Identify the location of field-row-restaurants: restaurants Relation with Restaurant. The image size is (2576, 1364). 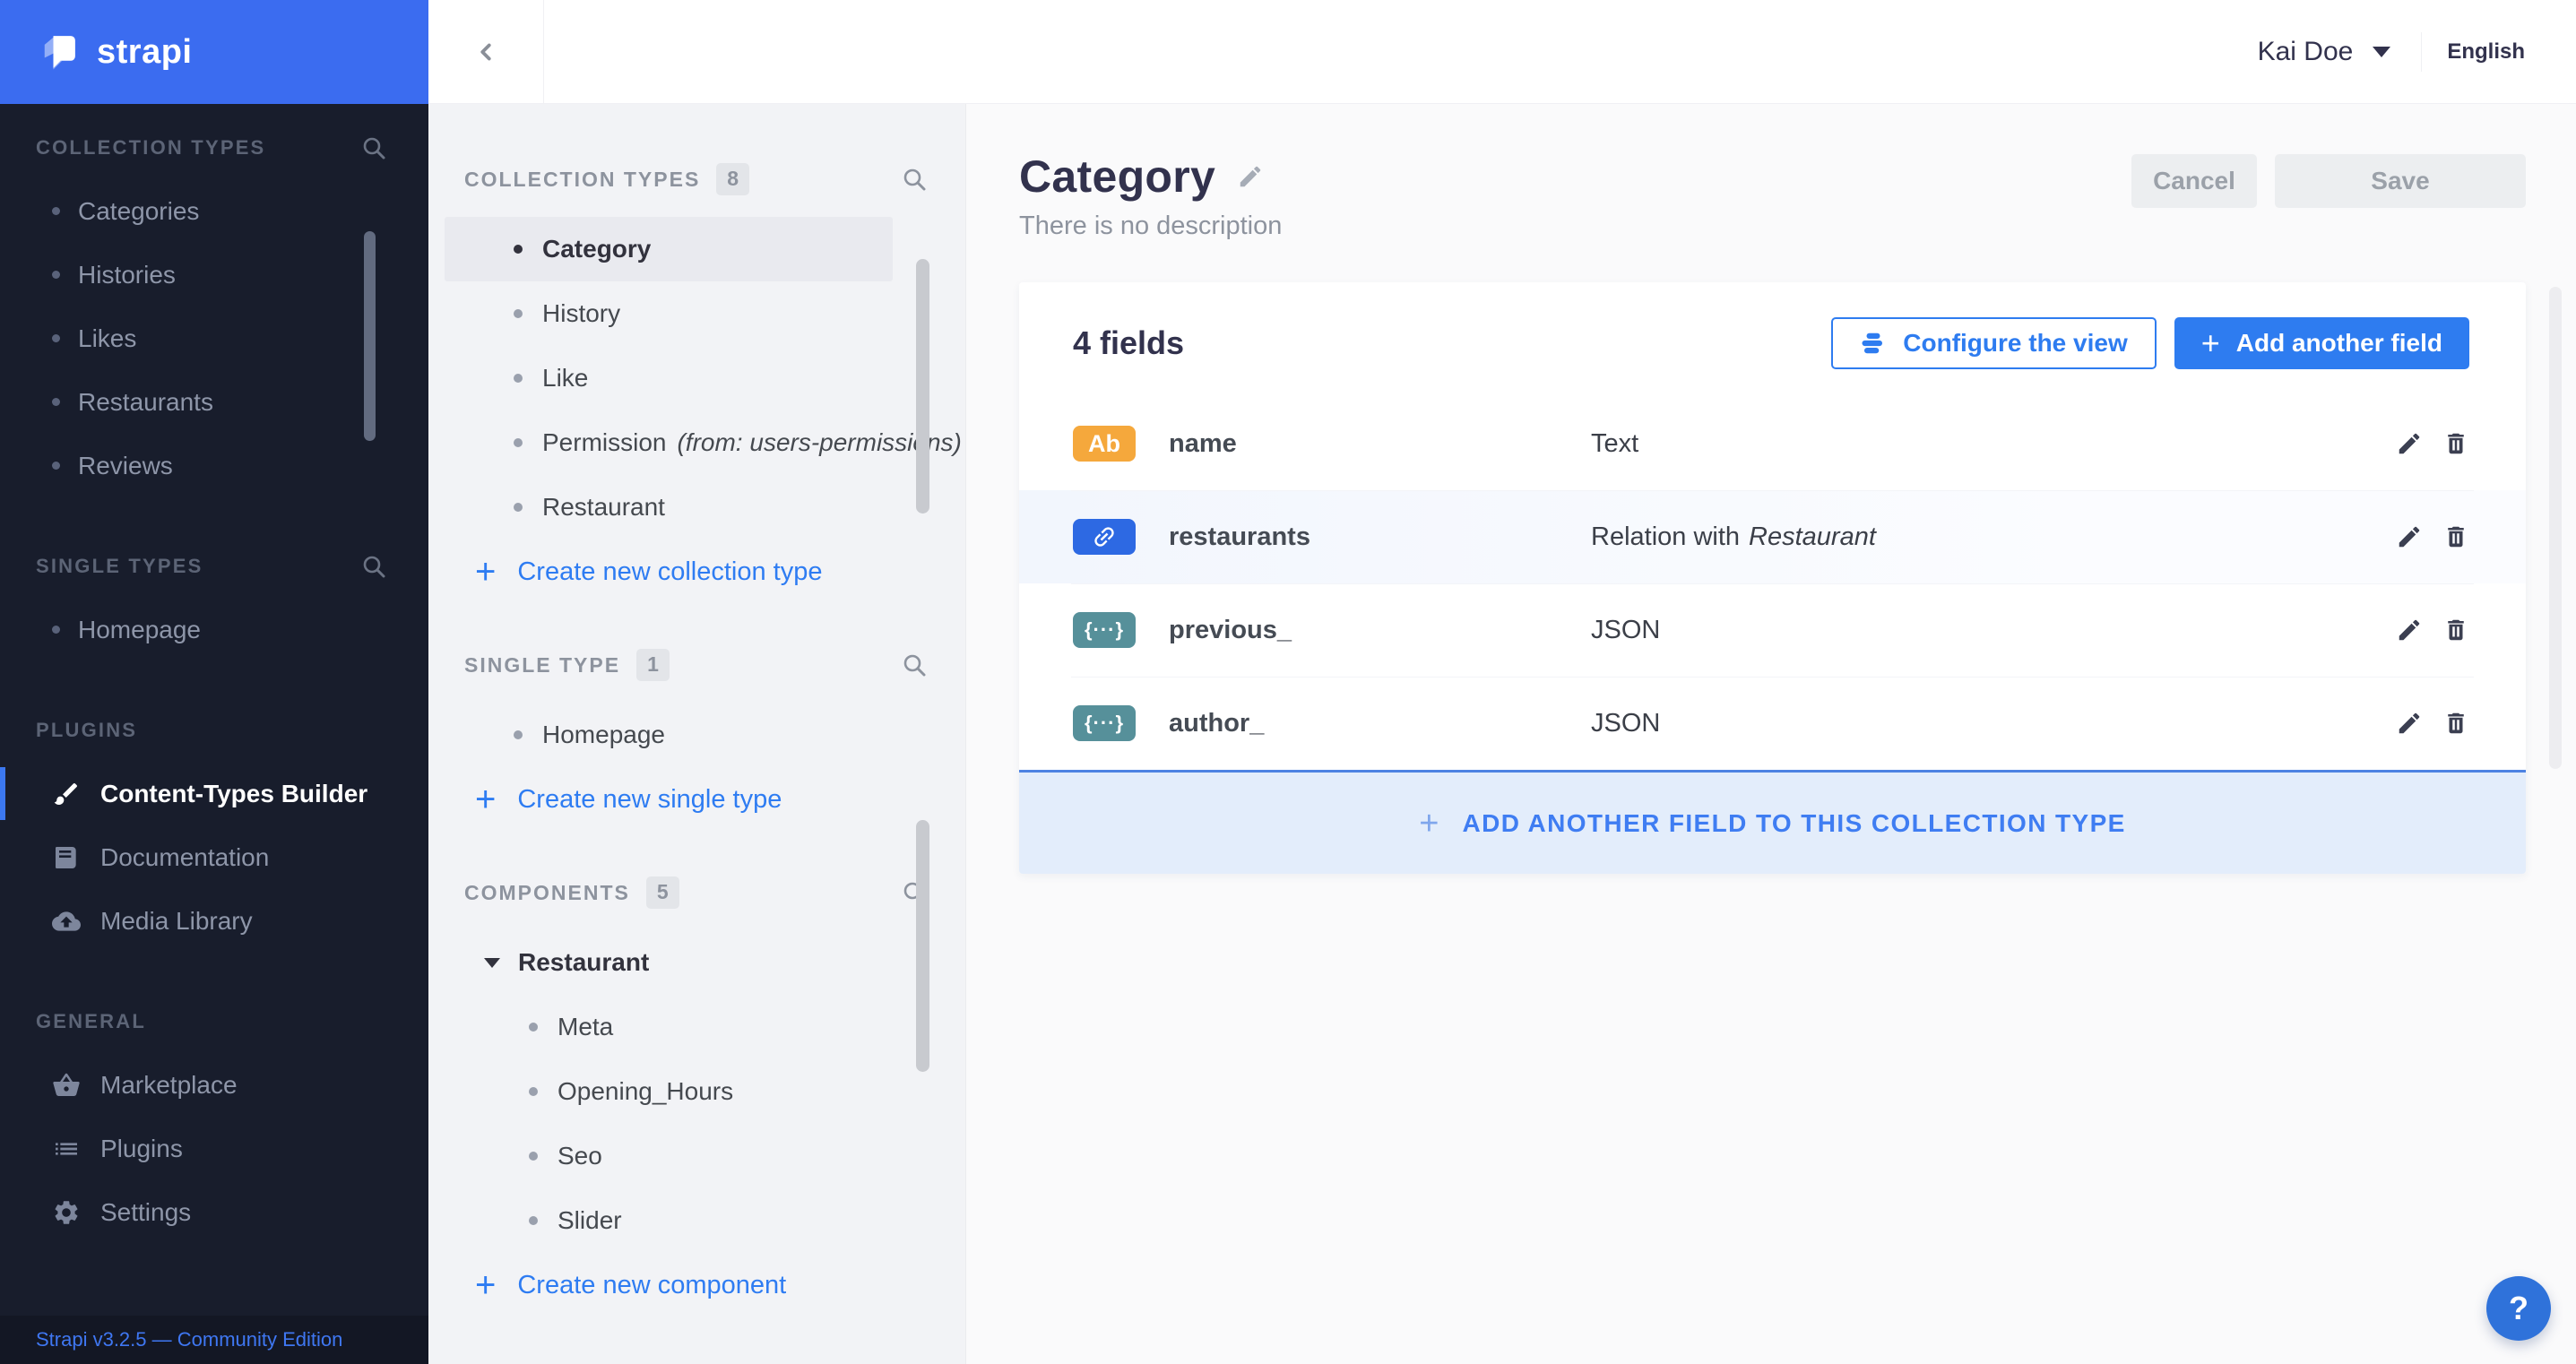
(1772, 536).